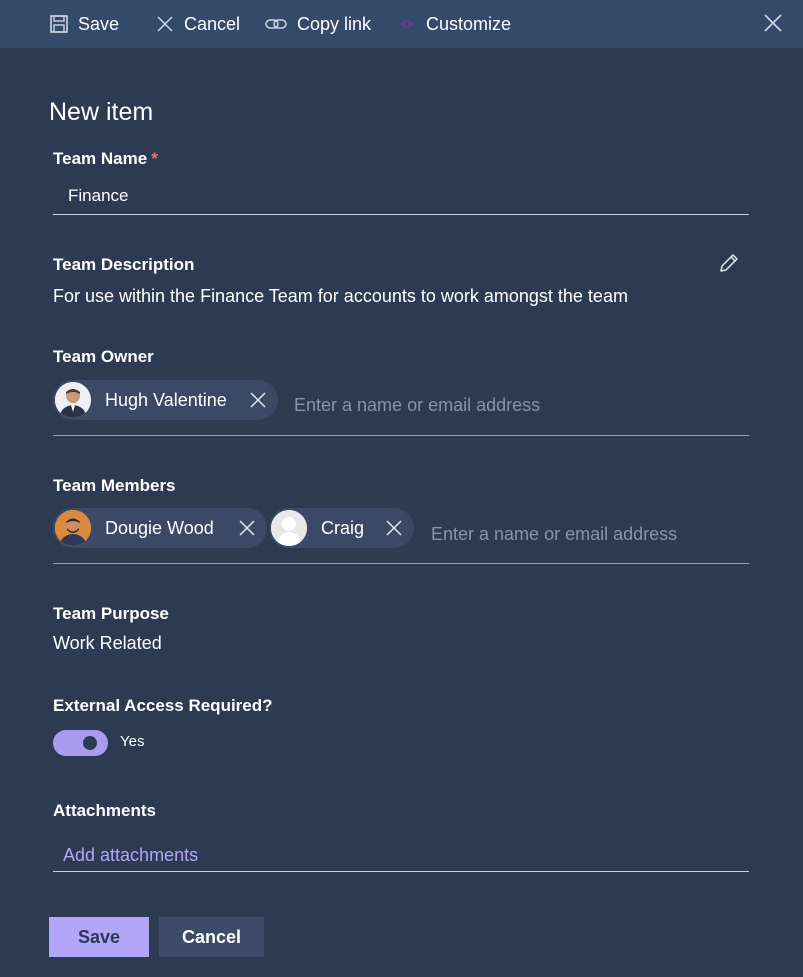 This screenshot has width=803, height=977. Describe the element at coordinates (132, 741) in the screenshot. I see `external-access-value: Yes` at that location.